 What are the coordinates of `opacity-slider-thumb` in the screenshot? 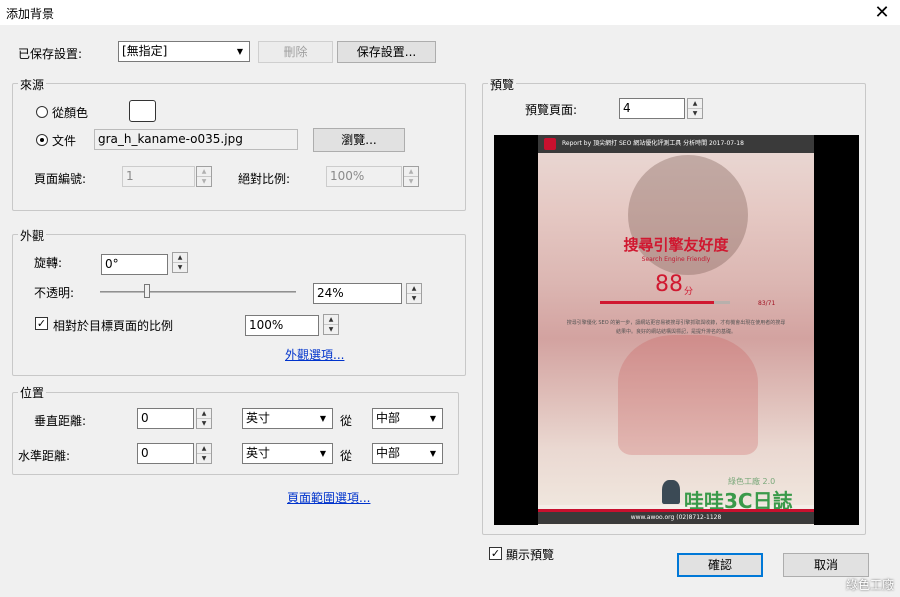 It's located at (147, 291).